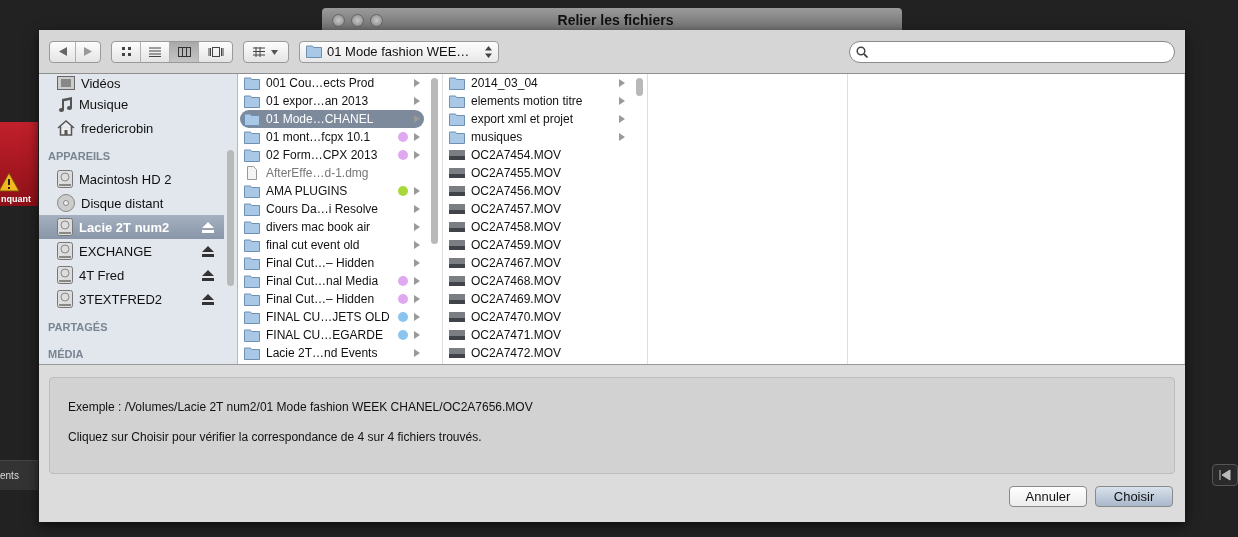 This screenshot has height=537, width=1238. Describe the element at coordinates (537, 191) in the screenshot. I see `file-row: OC2A7456.MOV` at that location.